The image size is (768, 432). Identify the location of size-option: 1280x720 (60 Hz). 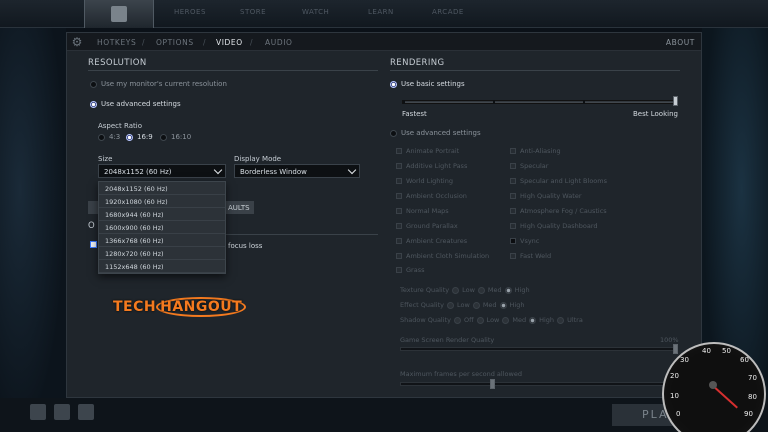
(162, 253).